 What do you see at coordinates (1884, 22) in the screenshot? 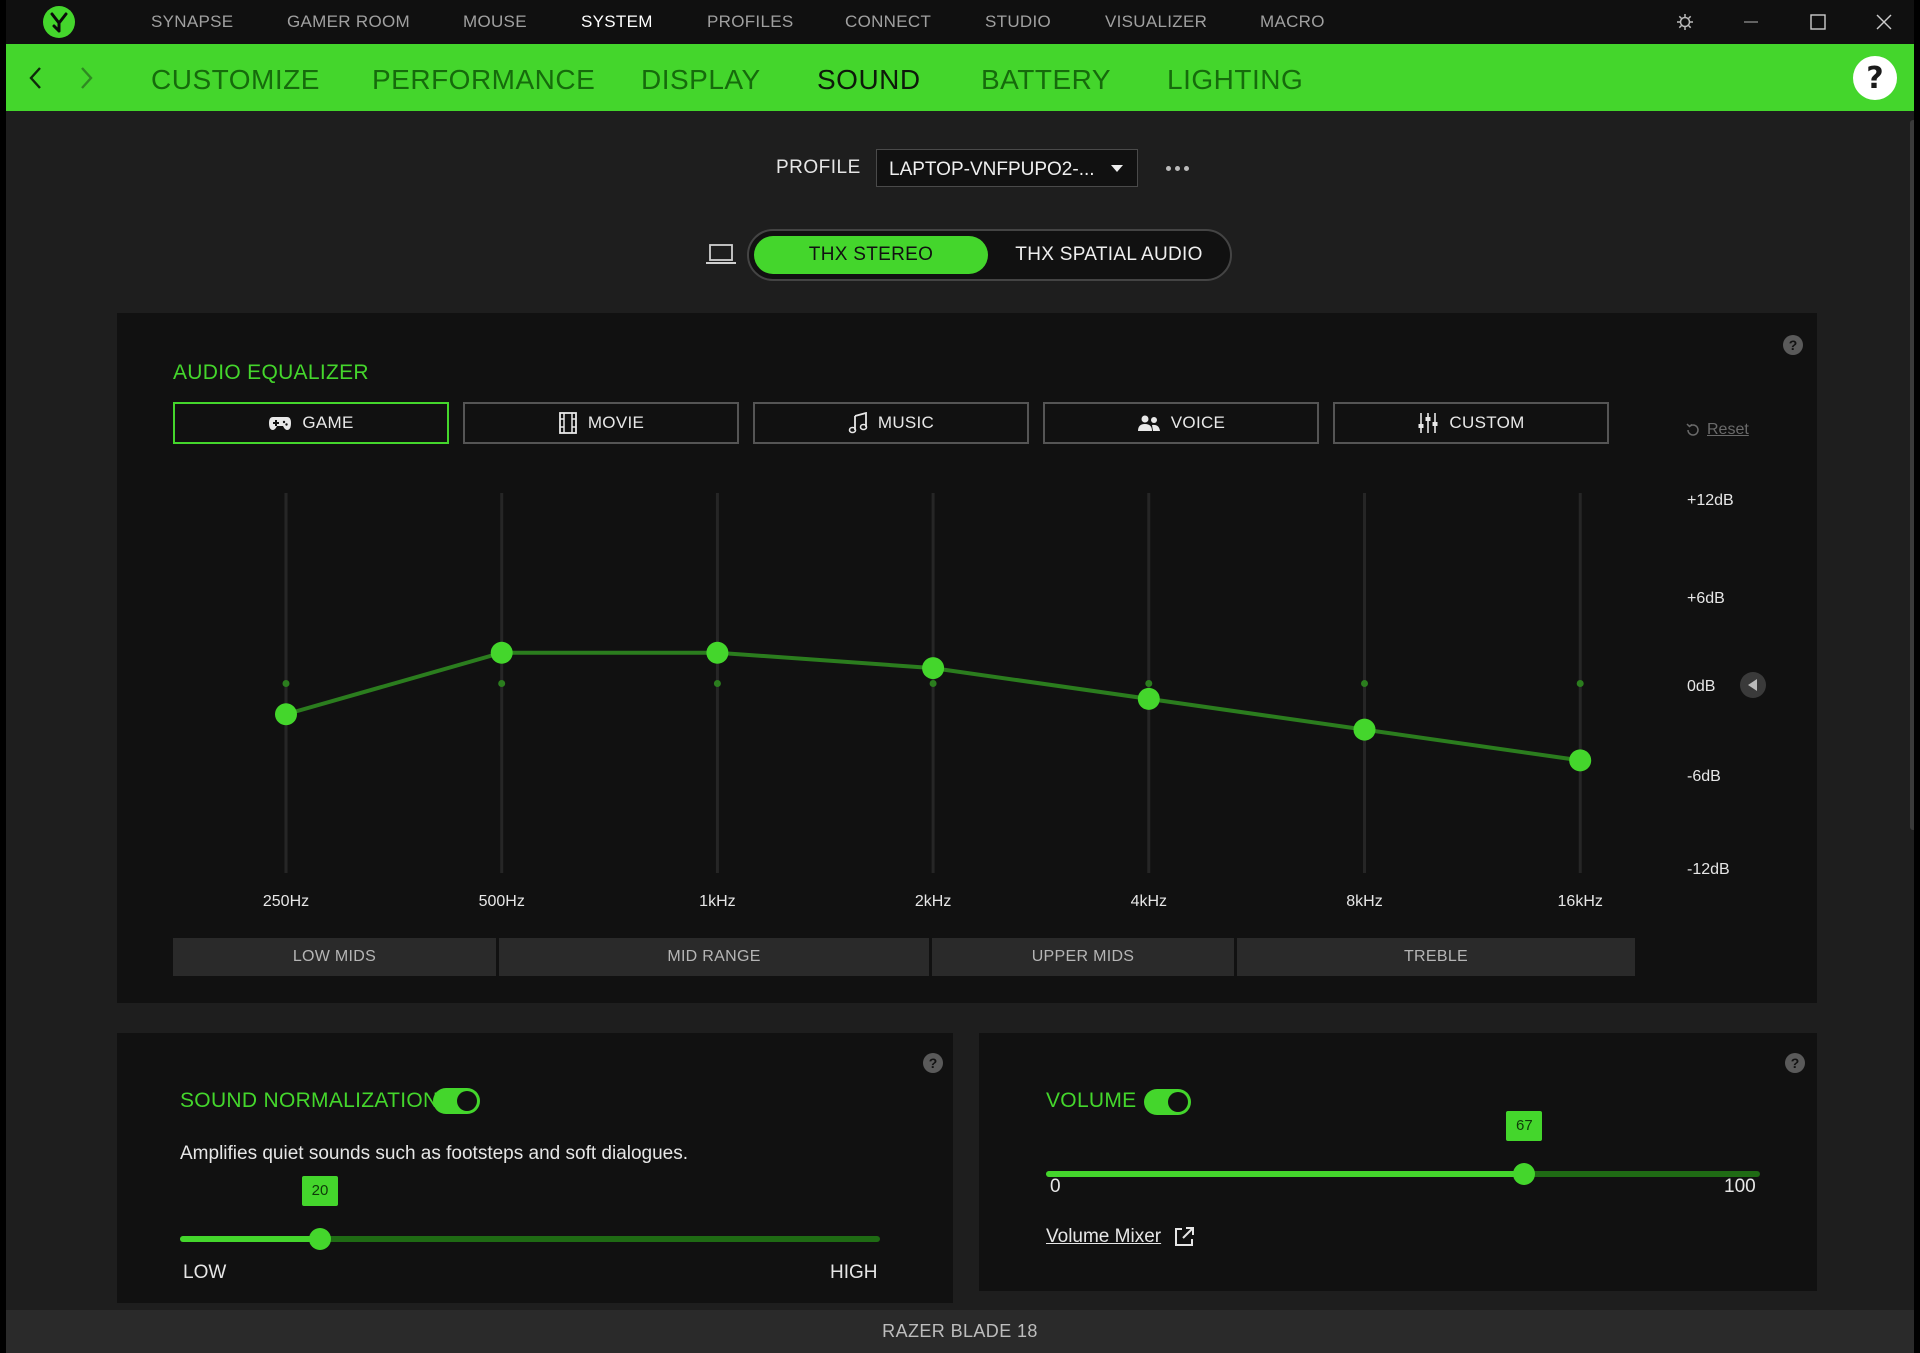
I see `close-icon` at bounding box center [1884, 22].